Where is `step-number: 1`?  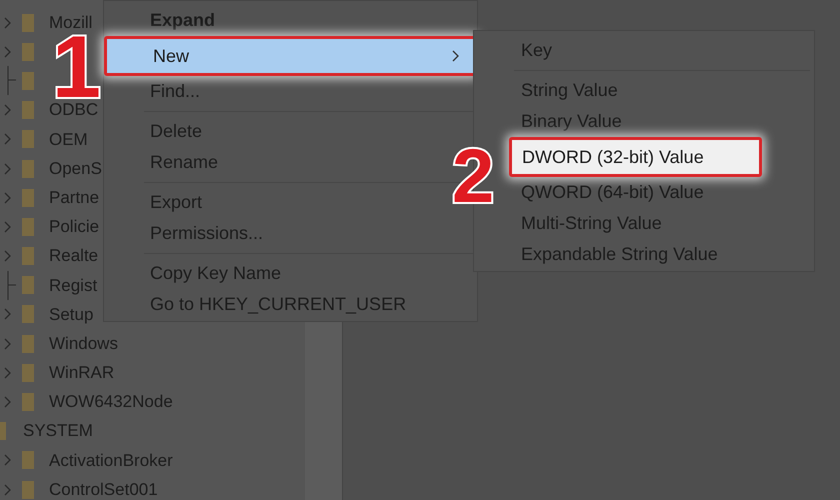
step-number: 1 is located at coordinates (76, 67).